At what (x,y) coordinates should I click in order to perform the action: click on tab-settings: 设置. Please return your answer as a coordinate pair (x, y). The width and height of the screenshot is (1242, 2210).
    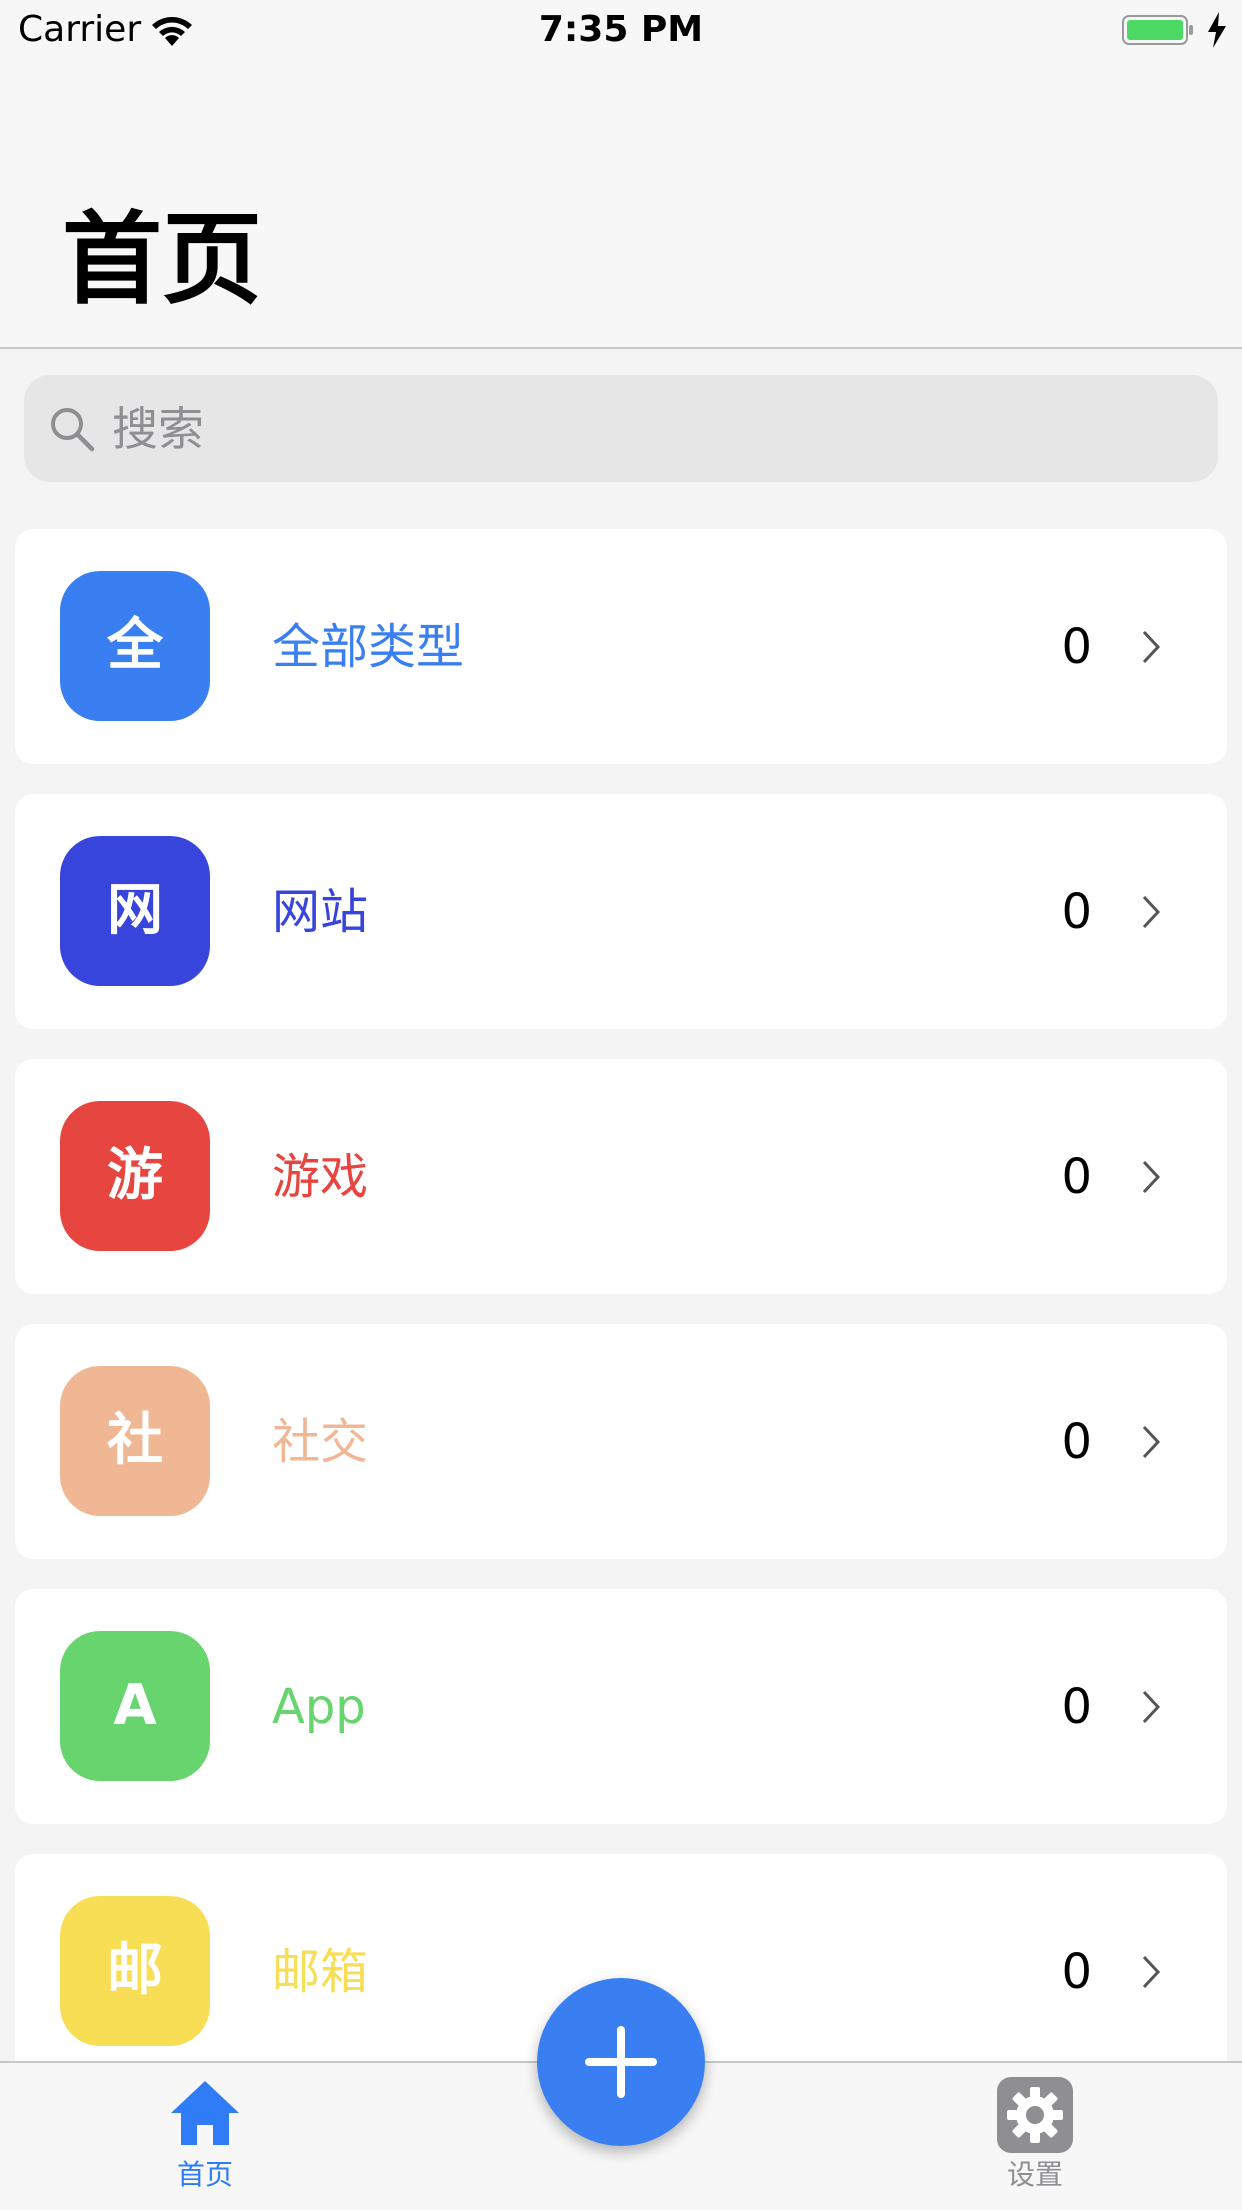
    Looking at the image, I should click on (1035, 2139).